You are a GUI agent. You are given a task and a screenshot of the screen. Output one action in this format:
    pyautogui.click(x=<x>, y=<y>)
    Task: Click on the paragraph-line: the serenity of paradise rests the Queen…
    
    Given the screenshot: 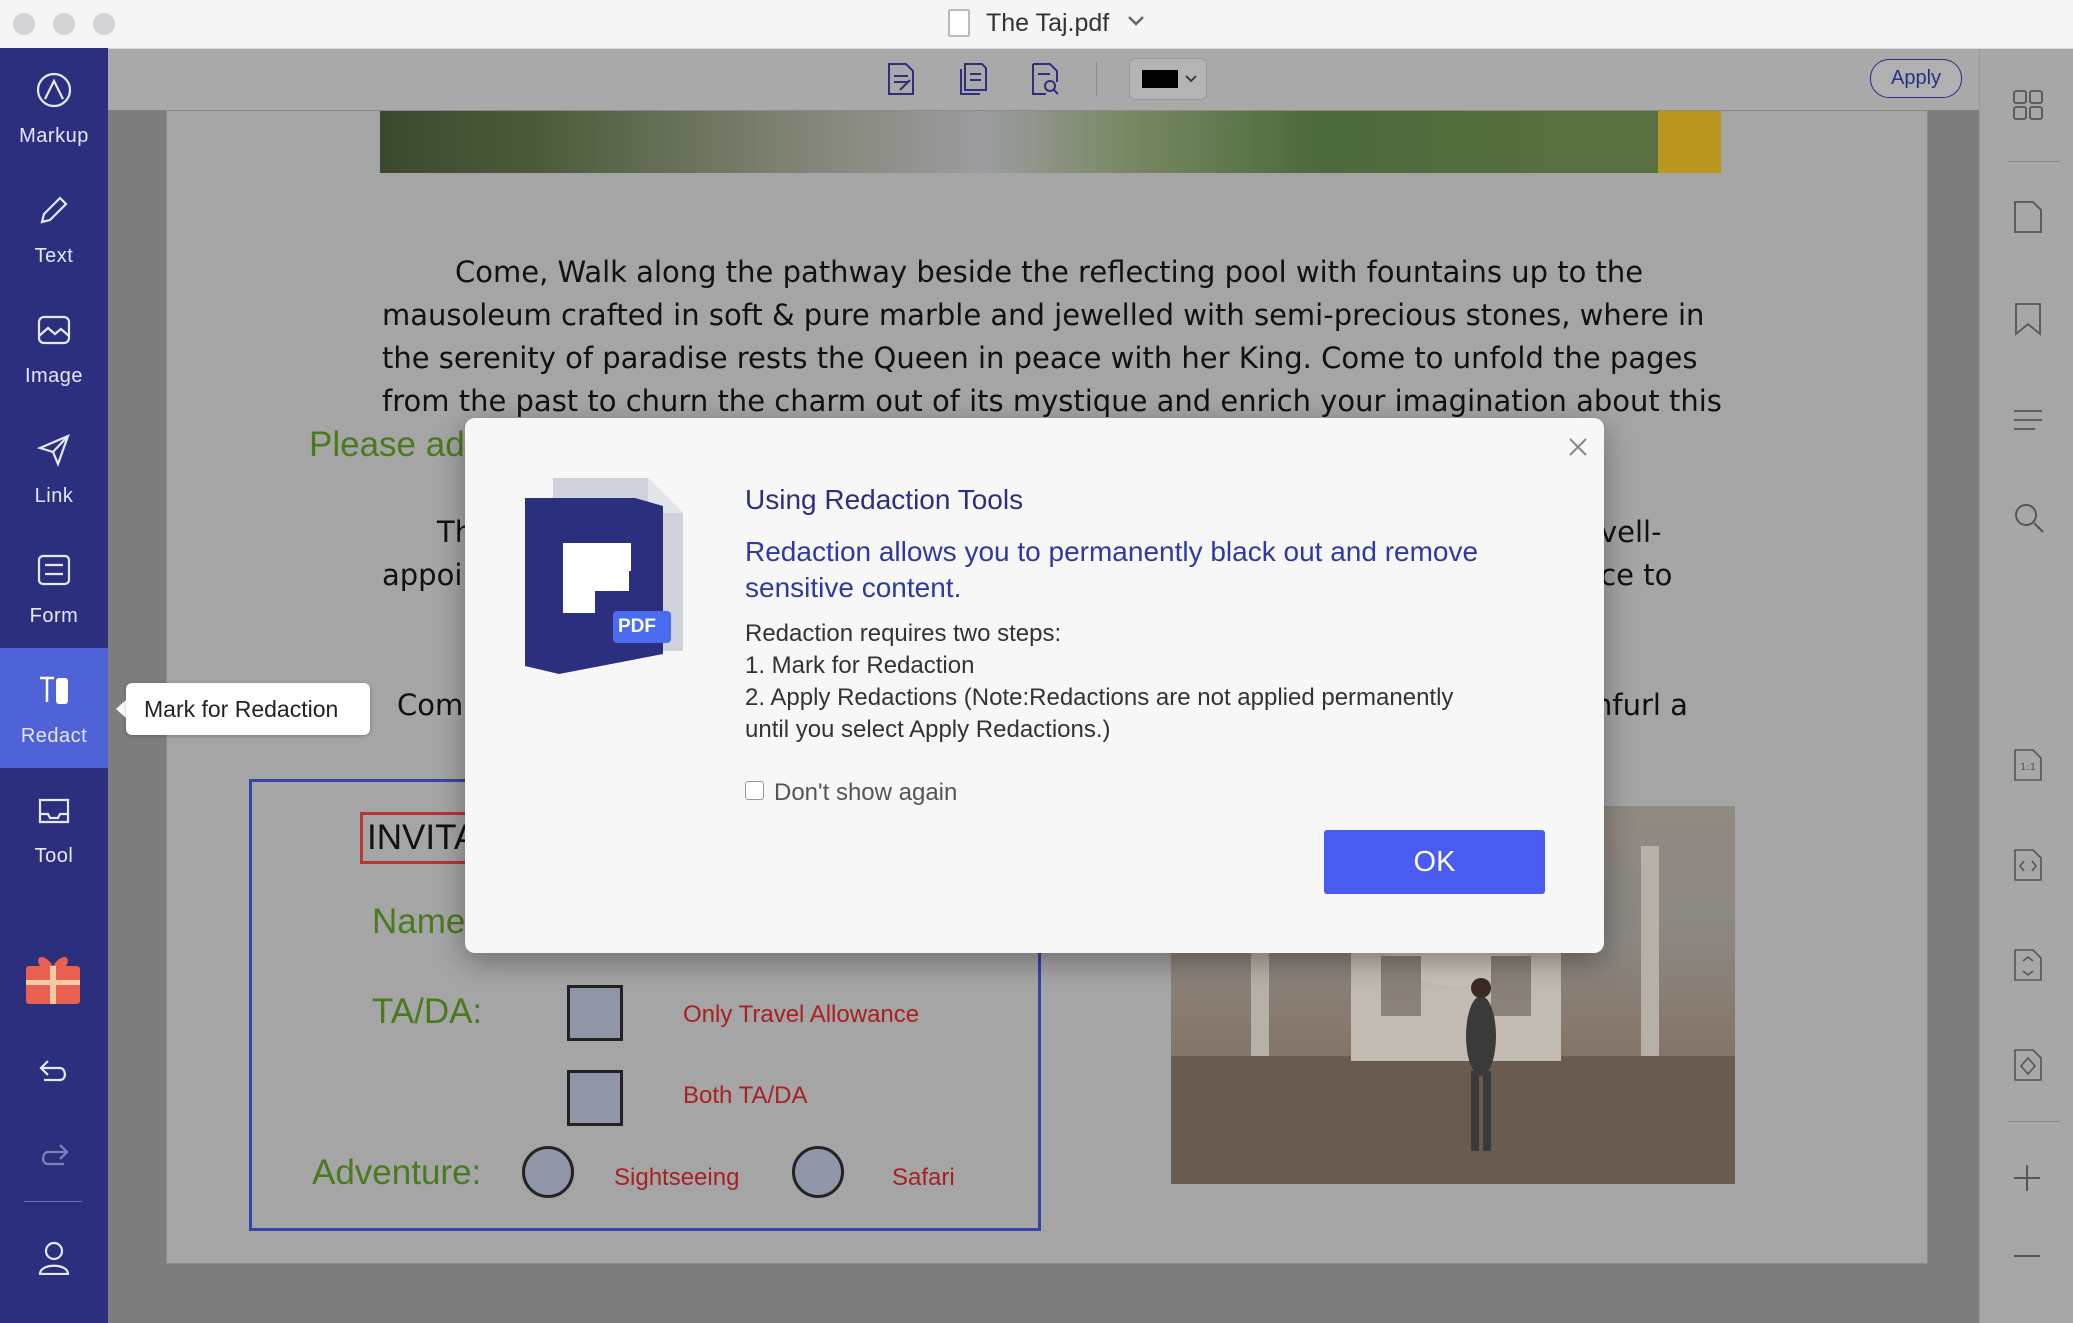 What is the action you would take?
    pyautogui.click(x=1040, y=358)
    